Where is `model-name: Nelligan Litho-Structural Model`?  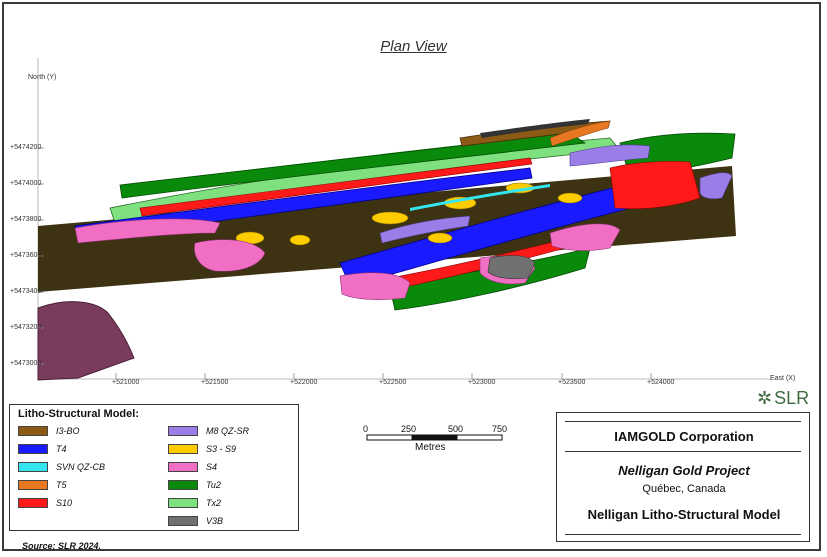 model-name: Nelligan Litho-Structural Model is located at coordinates (684, 514).